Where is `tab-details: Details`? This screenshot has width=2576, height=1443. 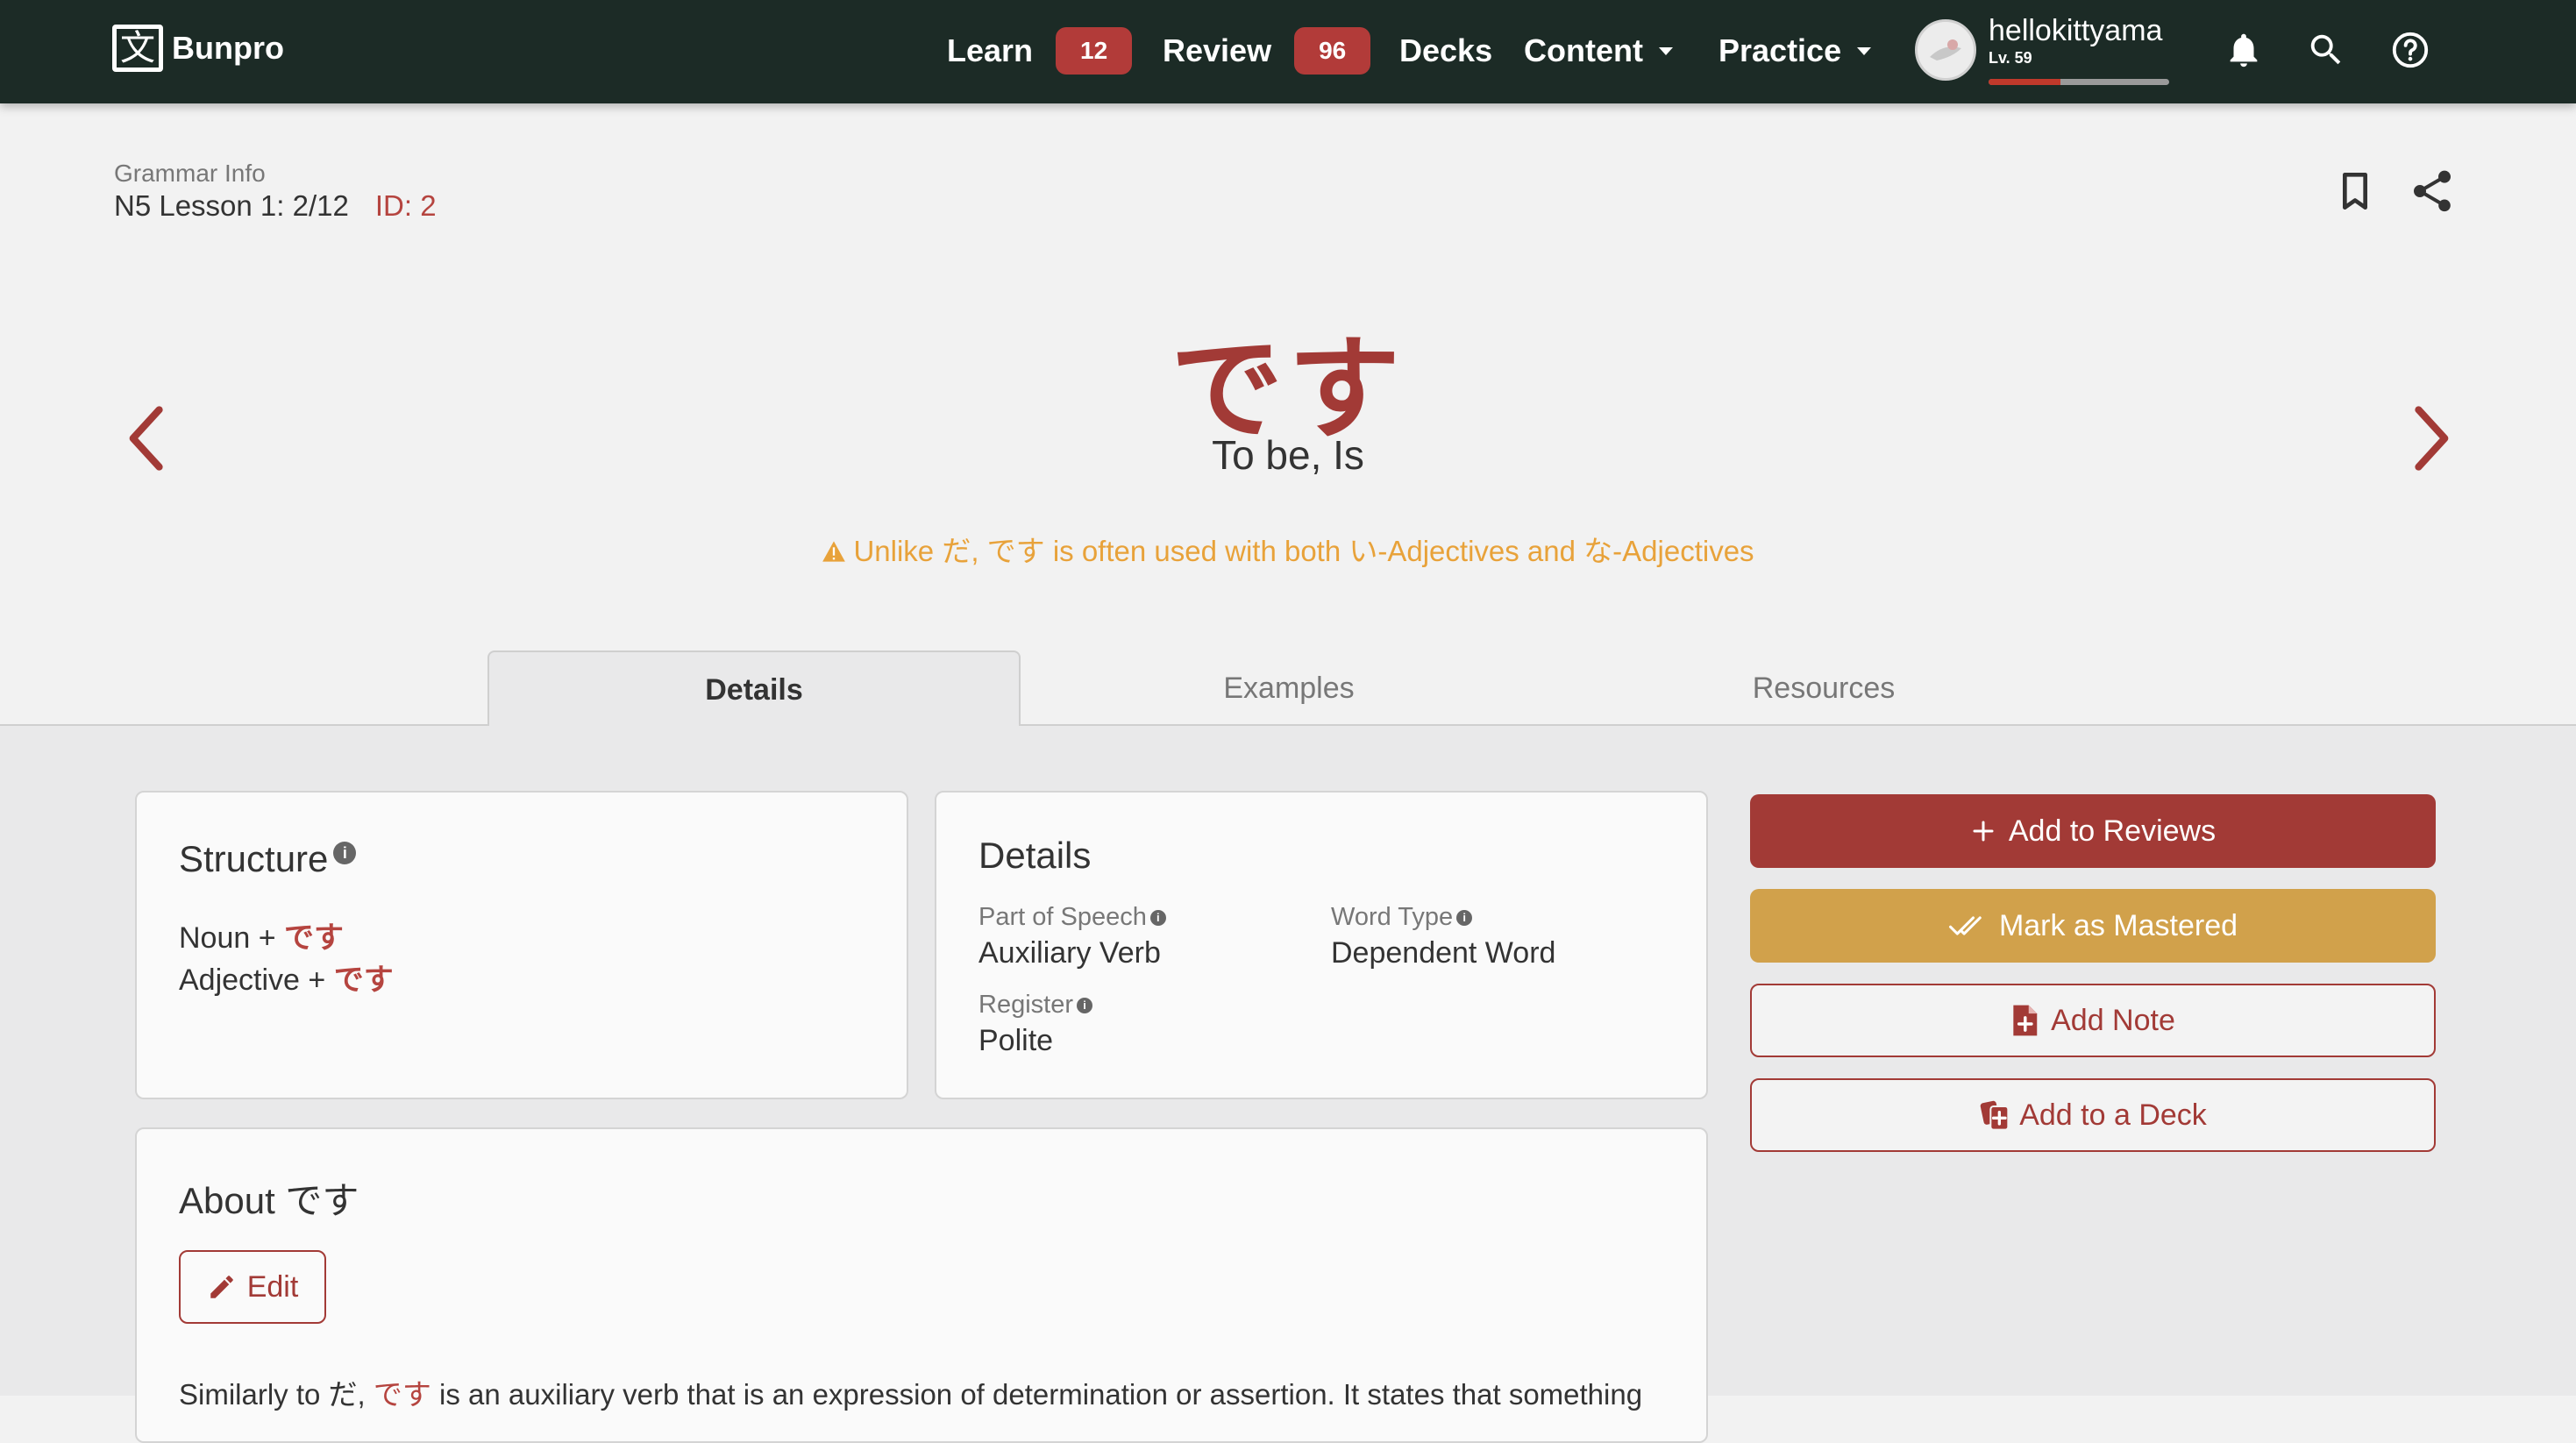 tab-details: Details is located at coordinates (754, 688).